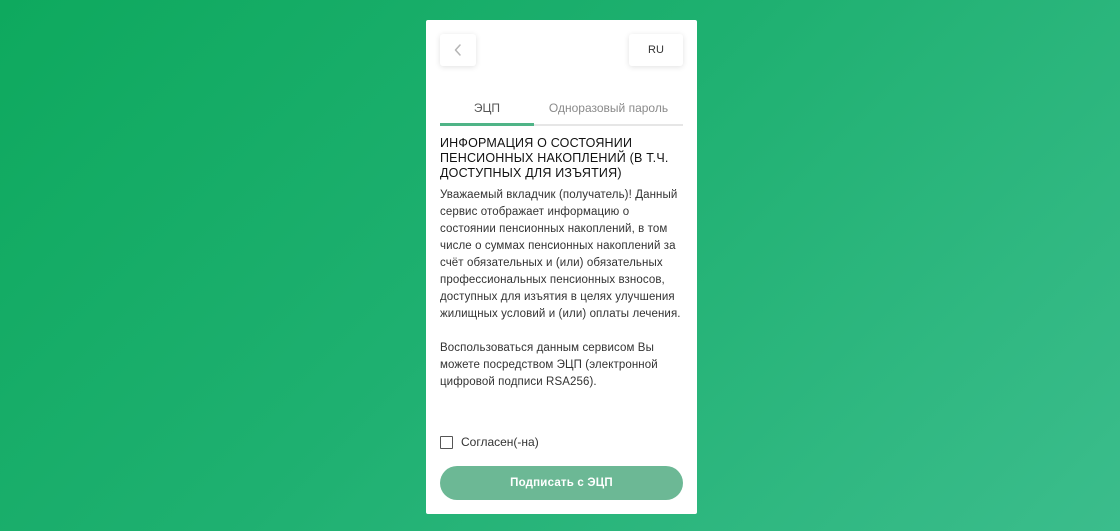 The height and width of the screenshot is (531, 1120). I want to click on auth-tabs: ЭЦП Одноразовый пароль, so click(561, 109).